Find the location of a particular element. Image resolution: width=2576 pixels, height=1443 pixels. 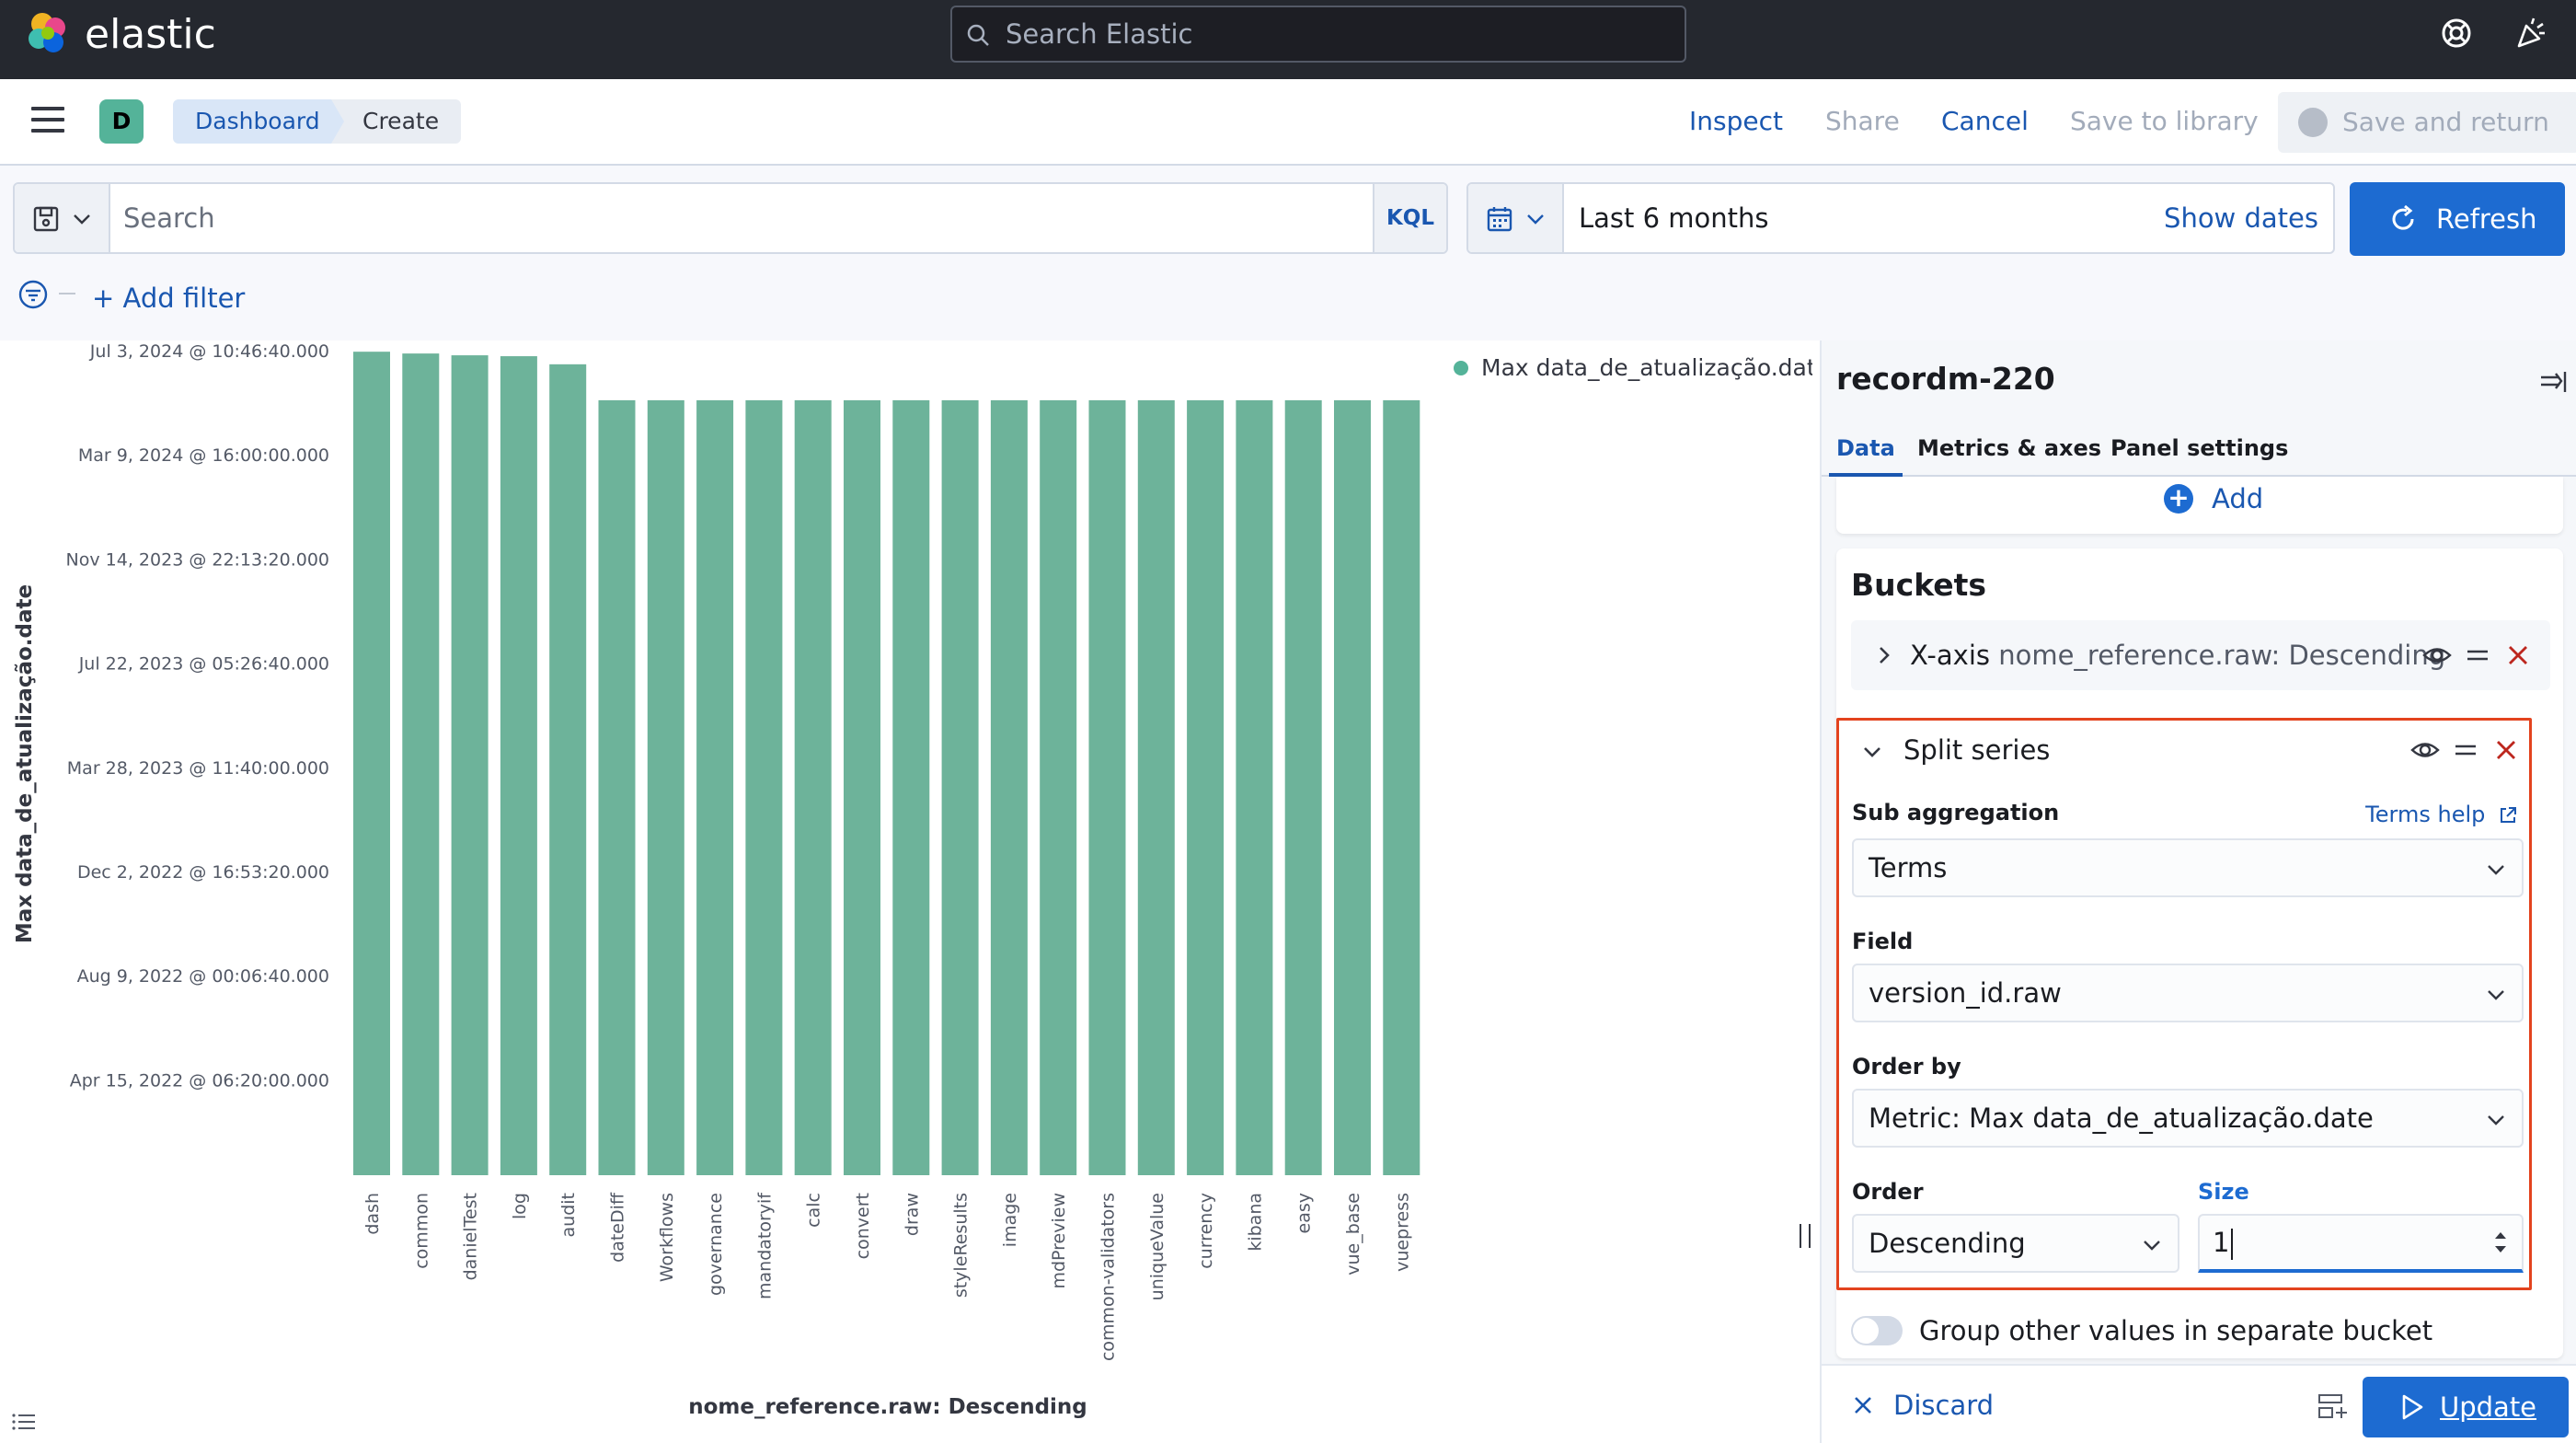

share-button: Share is located at coordinates (1862, 122).